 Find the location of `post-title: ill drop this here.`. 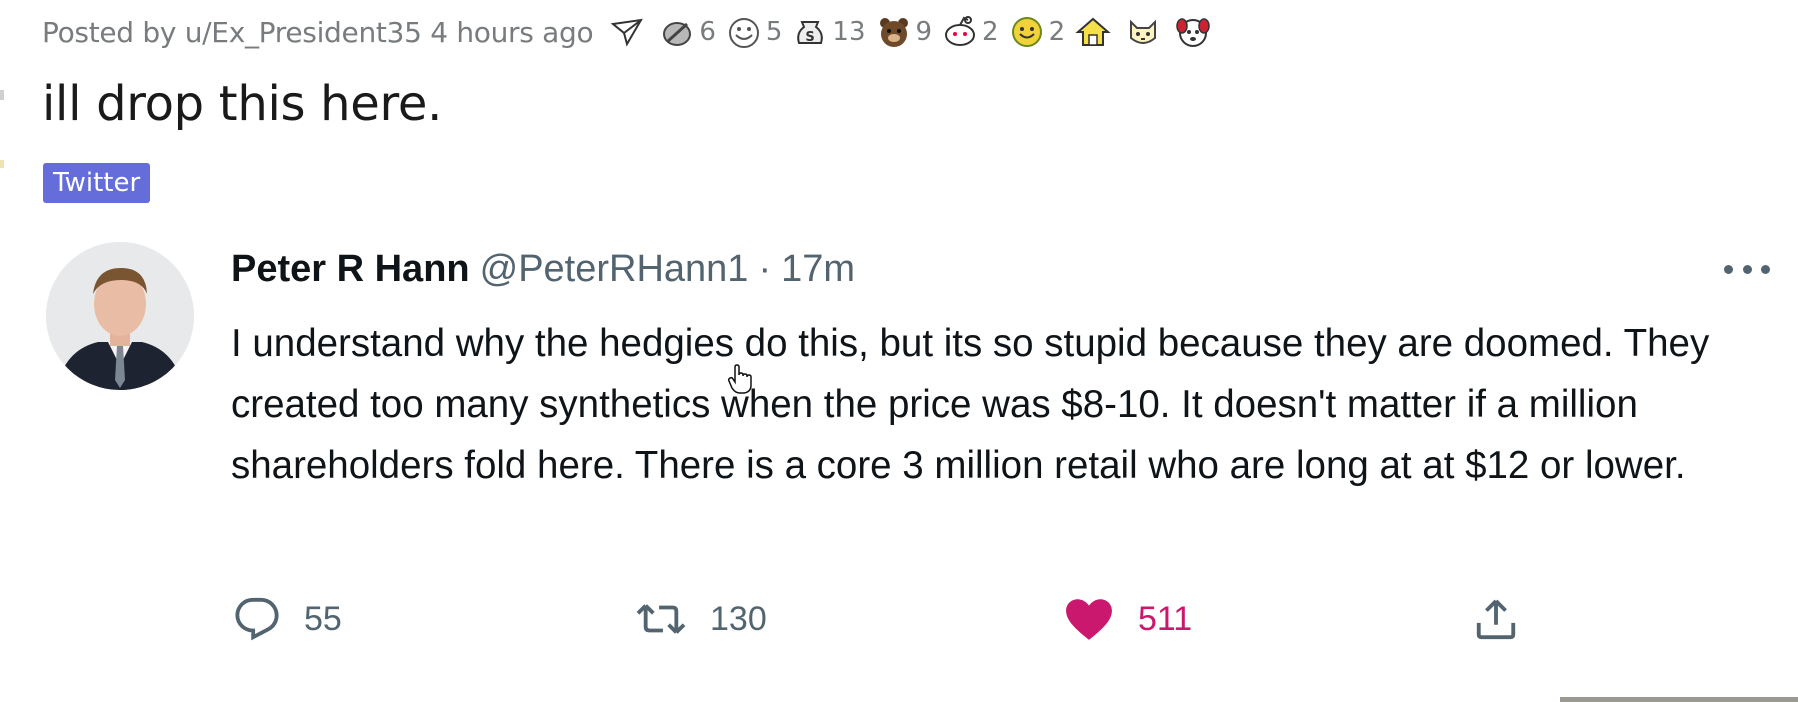

post-title: ill drop this here. is located at coordinates (242, 104).